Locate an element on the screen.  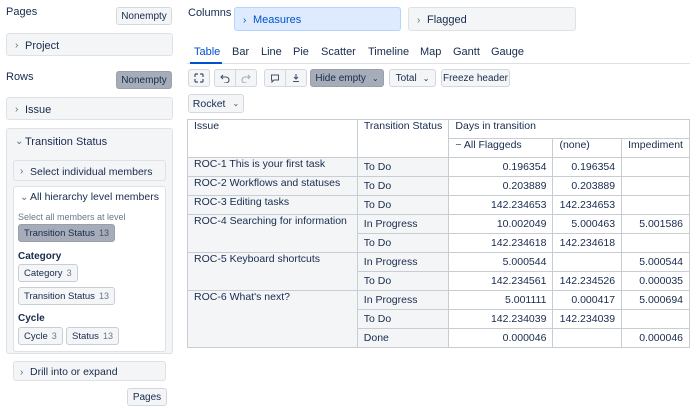
issue-dimension: › Issue is located at coordinates (89, 108).